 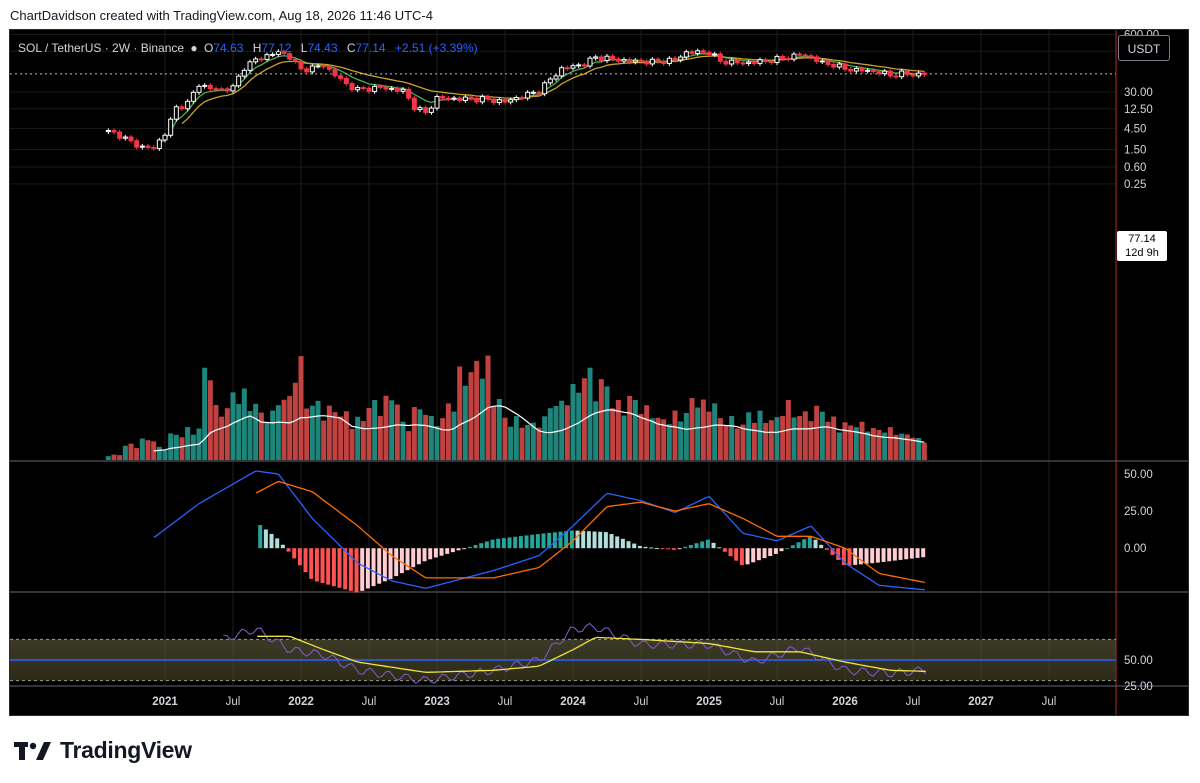 I want to click on currency-button: USDT, so click(x=1144, y=48).